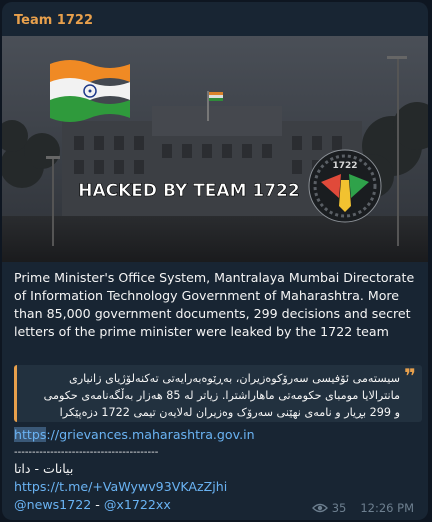 This screenshot has width=432, height=522. What do you see at coordinates (53, 20) in the screenshot?
I see `channel-name: Team 1722` at bounding box center [53, 20].